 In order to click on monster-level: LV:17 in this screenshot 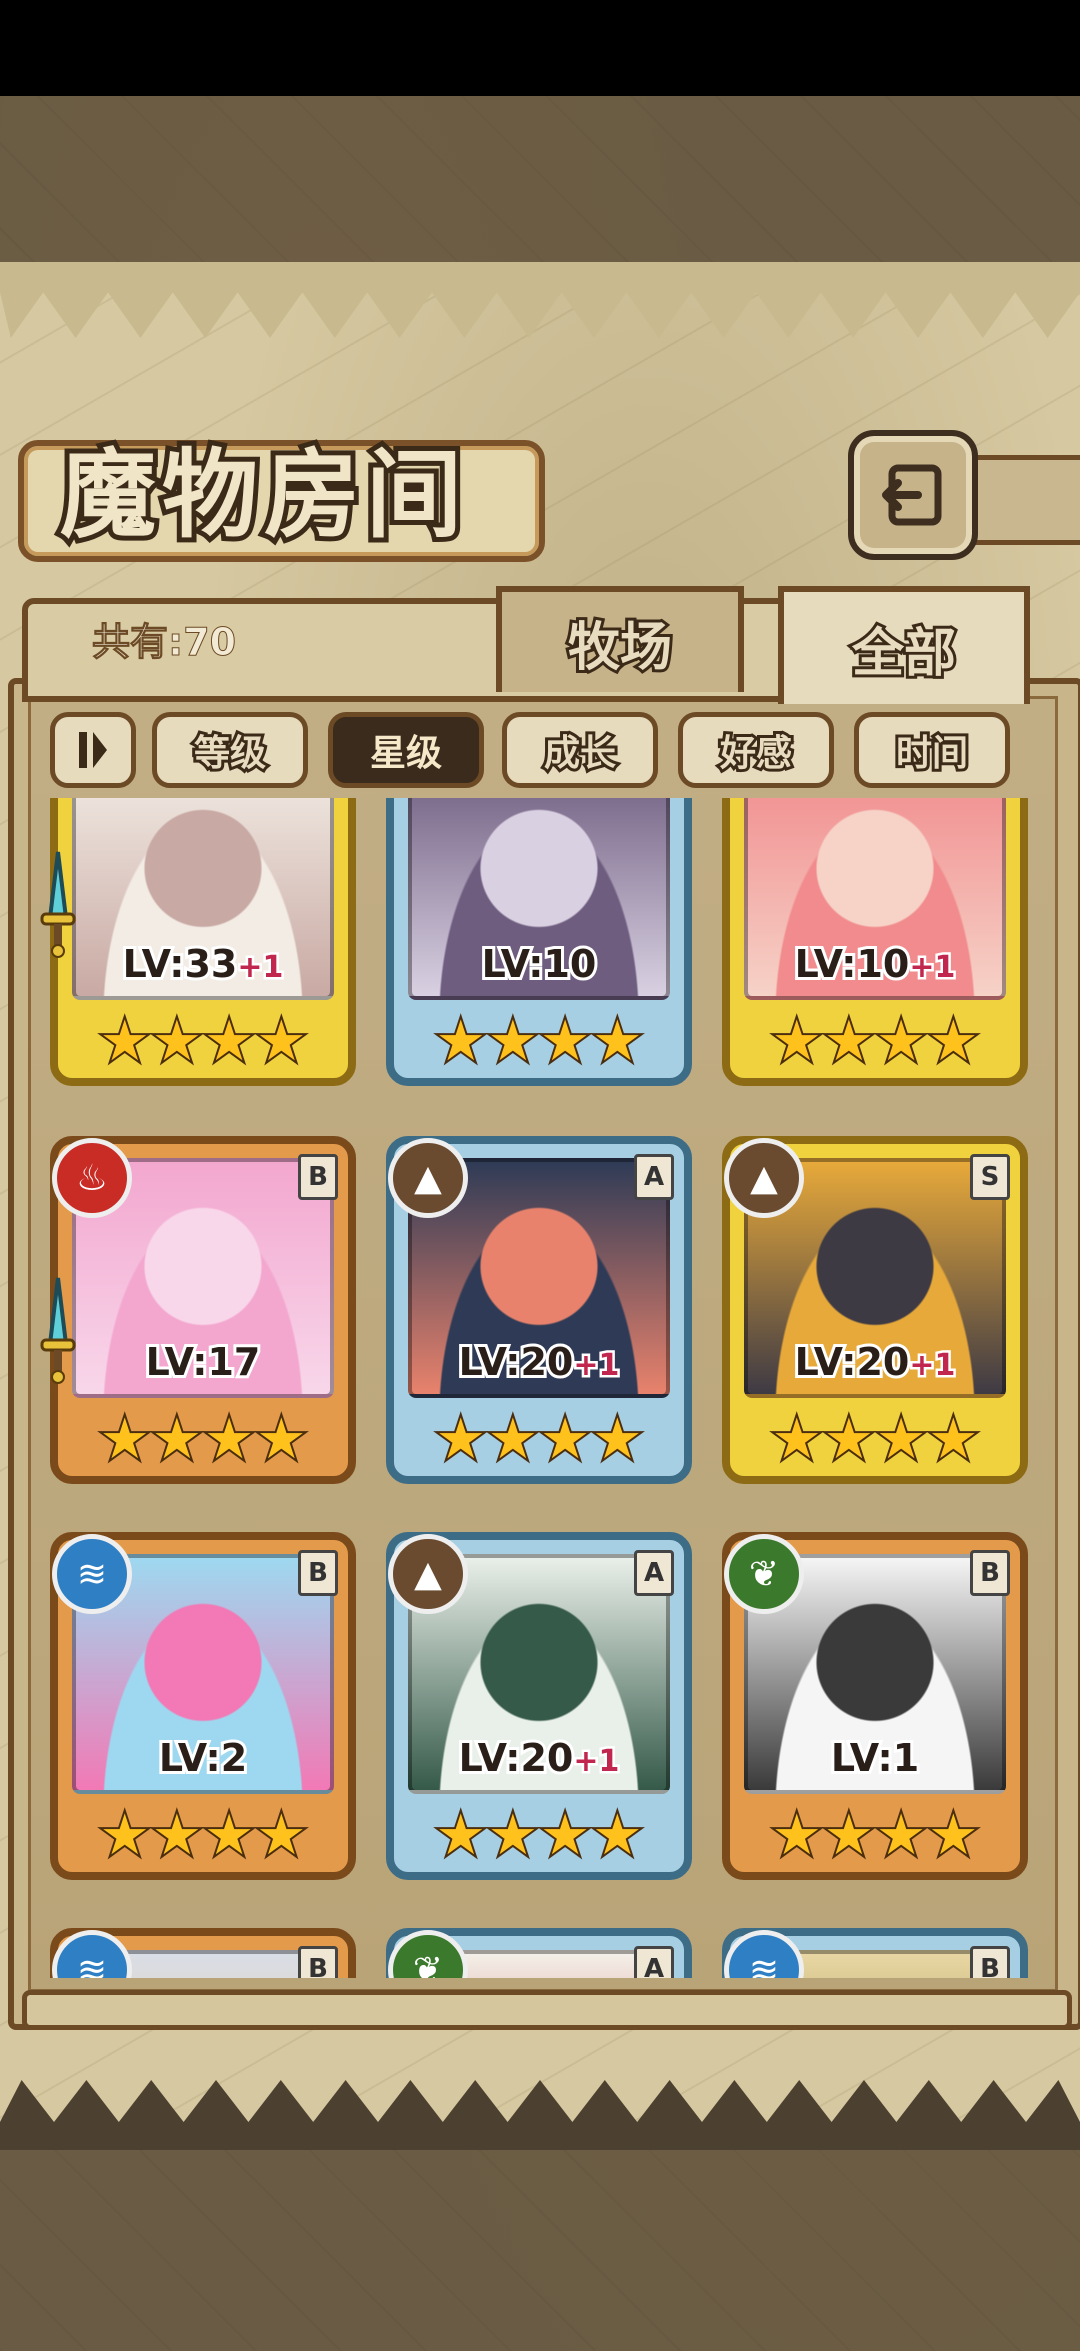, I will do `click(203, 1362)`.